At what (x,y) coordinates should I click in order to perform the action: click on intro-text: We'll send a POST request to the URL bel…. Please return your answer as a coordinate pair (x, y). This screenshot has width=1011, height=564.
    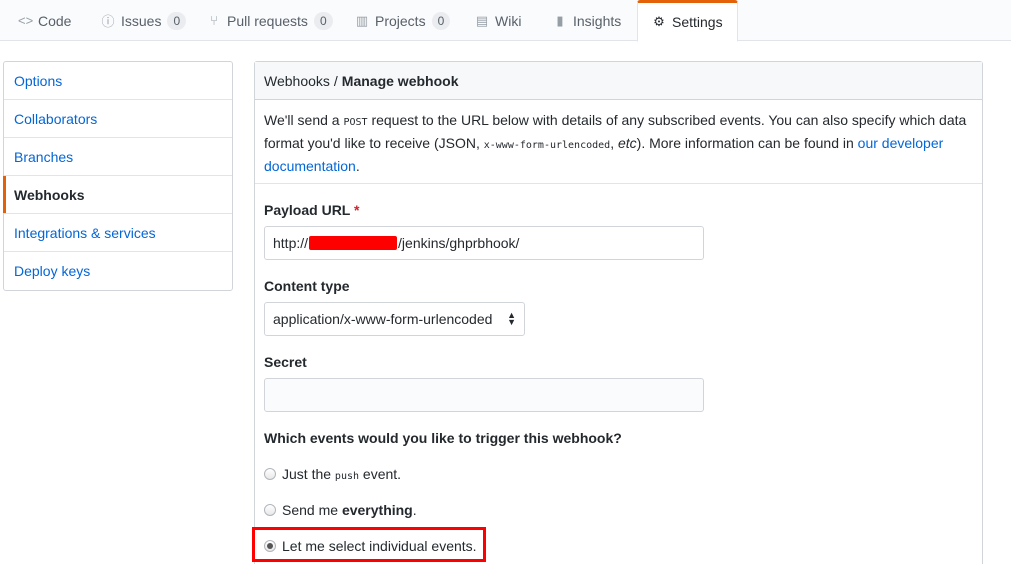
    Looking at the image, I should click on (618, 142).